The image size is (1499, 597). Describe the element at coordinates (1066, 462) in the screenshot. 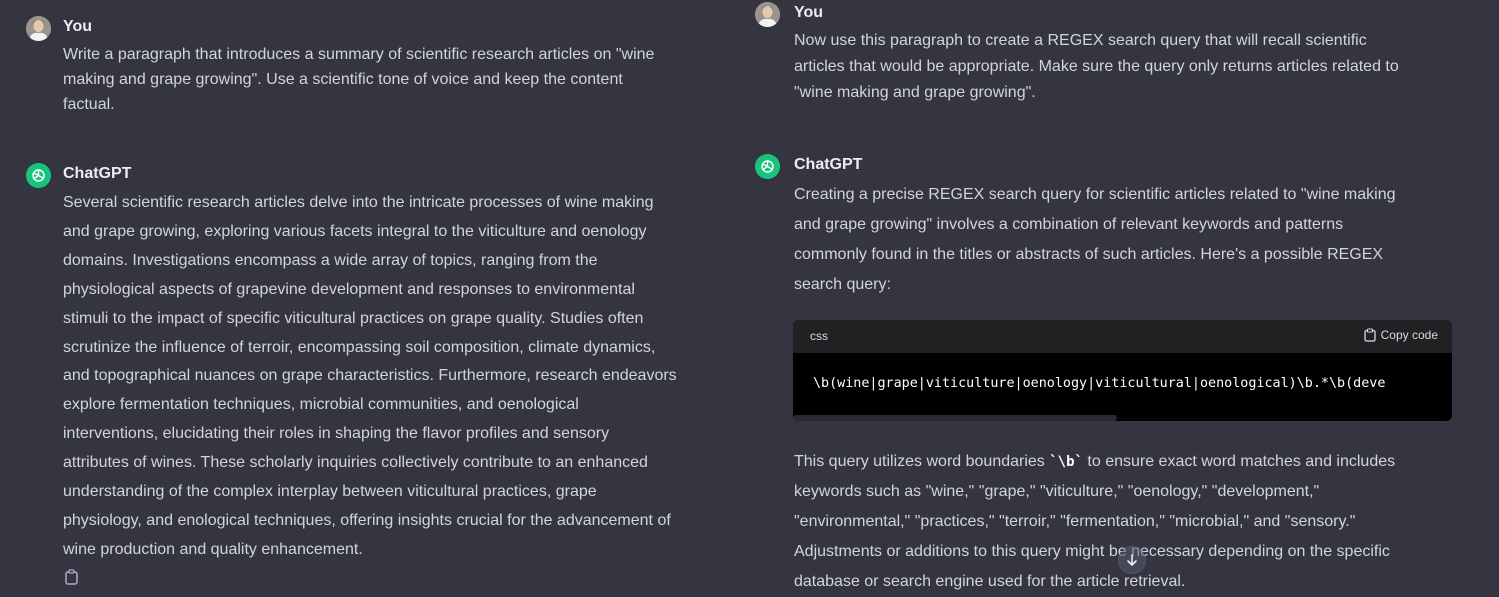

I see `inline-code: `\b`` at that location.